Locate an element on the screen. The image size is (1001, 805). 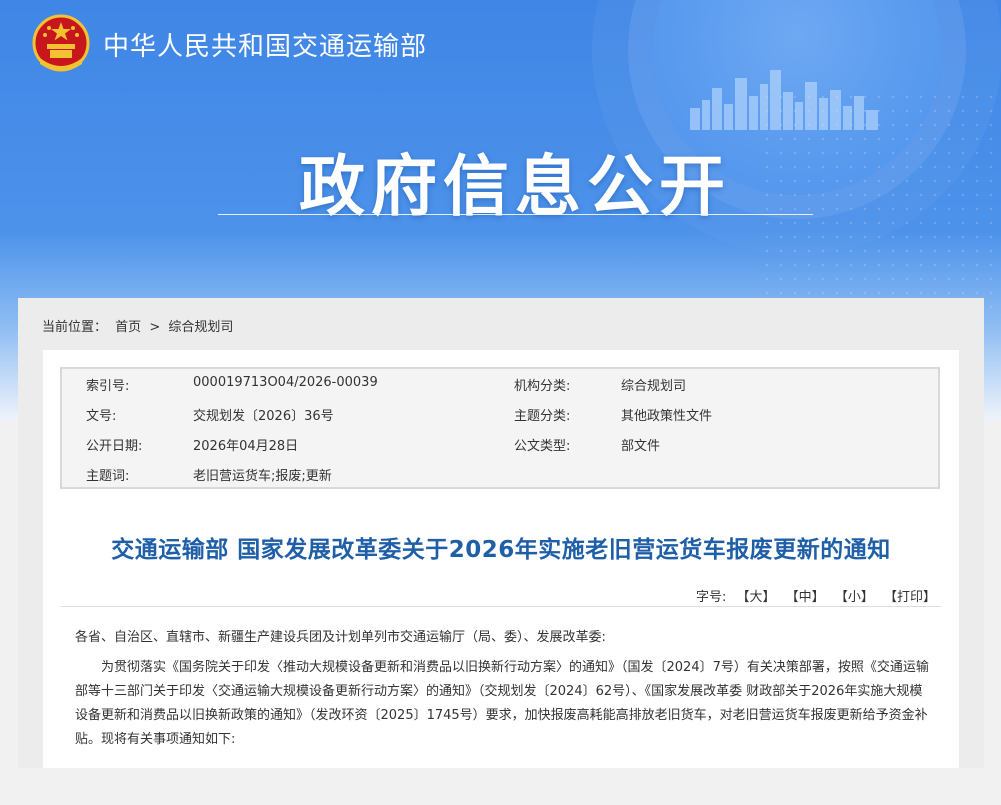
meta-docno-value: 交规划发〔2026〕36号 is located at coordinates (263, 416).